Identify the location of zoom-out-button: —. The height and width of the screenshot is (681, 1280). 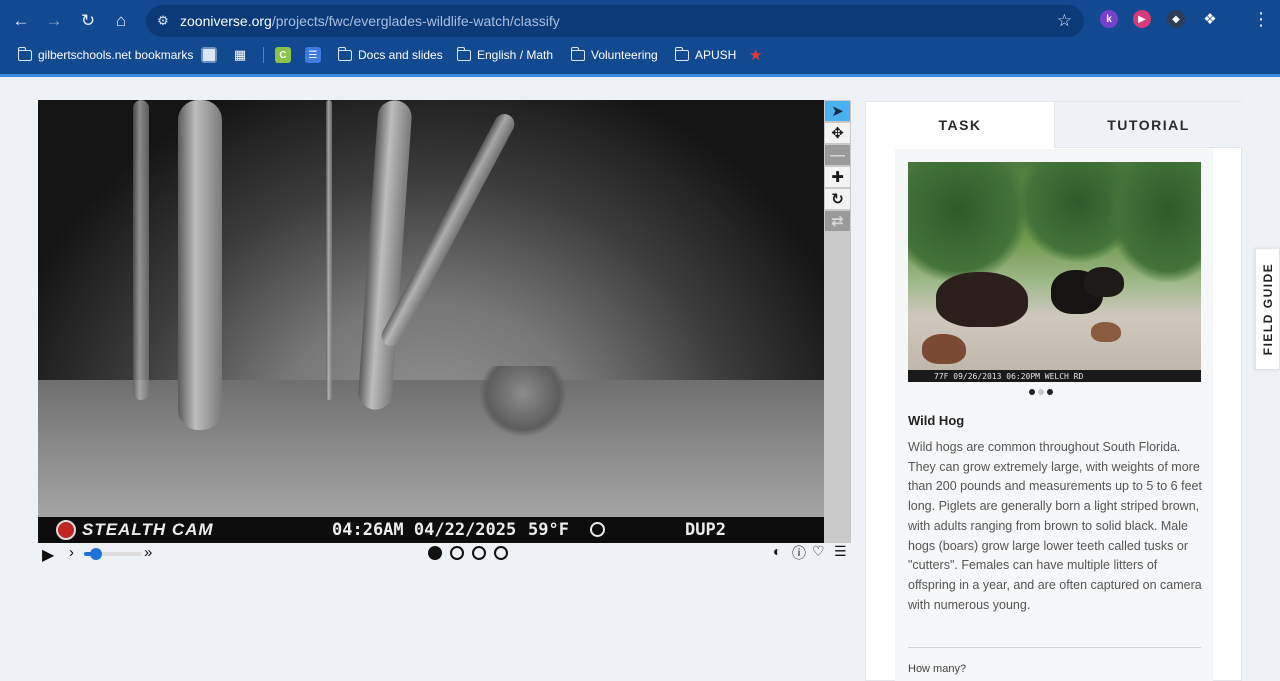
(837, 155).